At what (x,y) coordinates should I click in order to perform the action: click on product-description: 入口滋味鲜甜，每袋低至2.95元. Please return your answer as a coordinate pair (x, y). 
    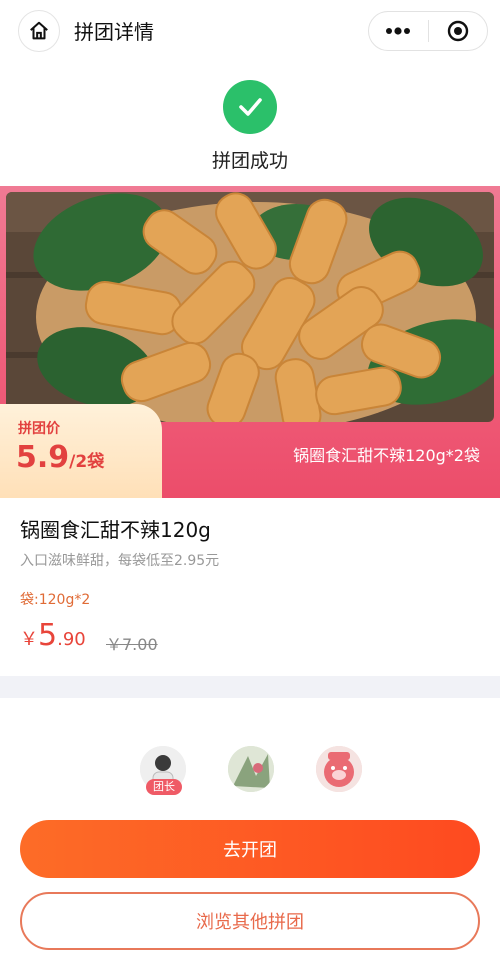
    Looking at the image, I should click on (120, 561).